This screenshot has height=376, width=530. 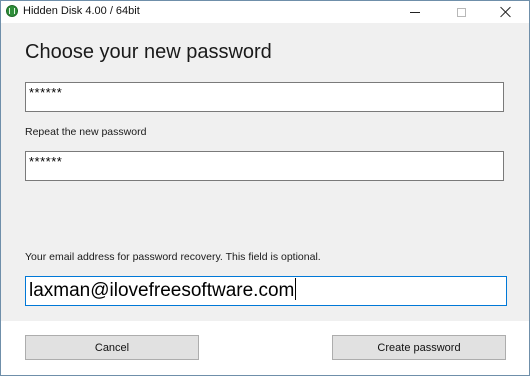 I want to click on repeat-password-value: ******, so click(x=46, y=161).